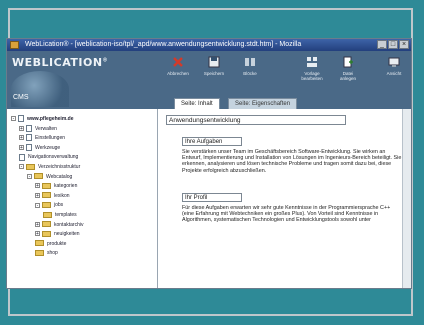 This screenshot has height=325, width=424. What do you see at coordinates (21, 97) in the screenshot?
I see `brand-subtitle: CMS` at bounding box center [21, 97].